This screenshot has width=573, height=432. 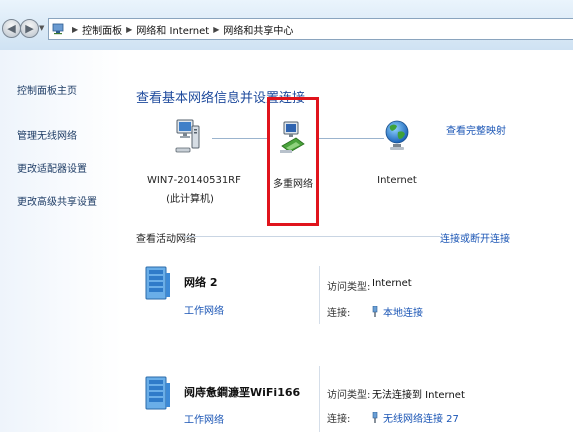 I want to click on arrow-left-icon: ◀, so click(x=11, y=28).